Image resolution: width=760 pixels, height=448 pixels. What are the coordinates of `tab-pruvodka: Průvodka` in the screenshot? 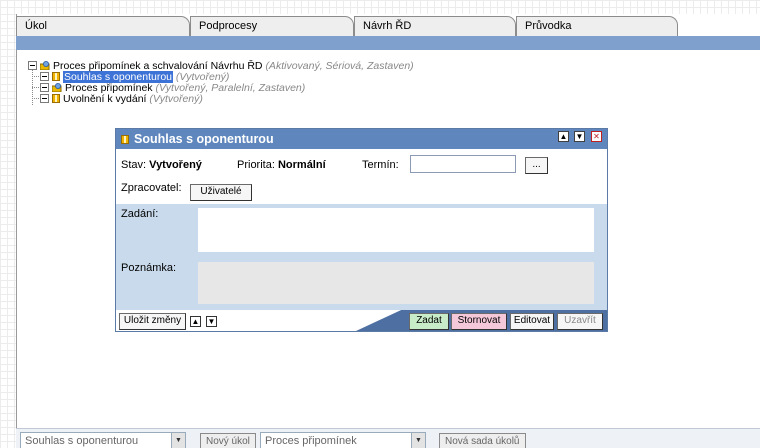 It's located at (597, 26).